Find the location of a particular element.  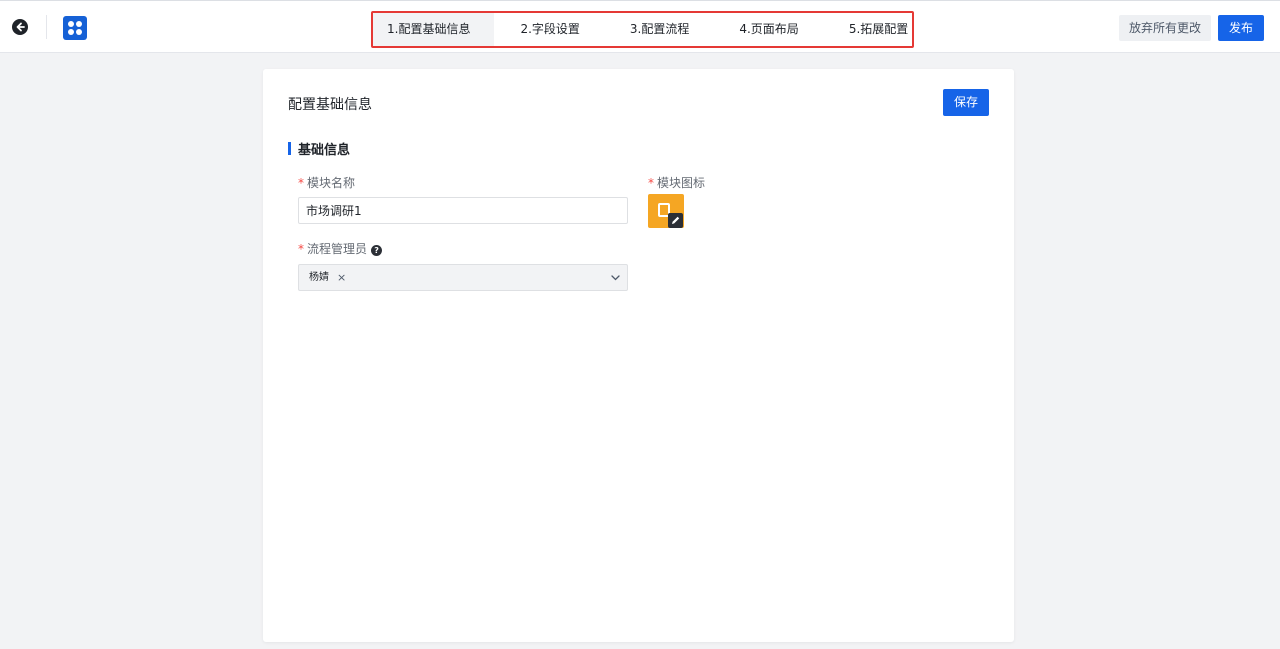

grid-apps-icon is located at coordinates (75, 28).